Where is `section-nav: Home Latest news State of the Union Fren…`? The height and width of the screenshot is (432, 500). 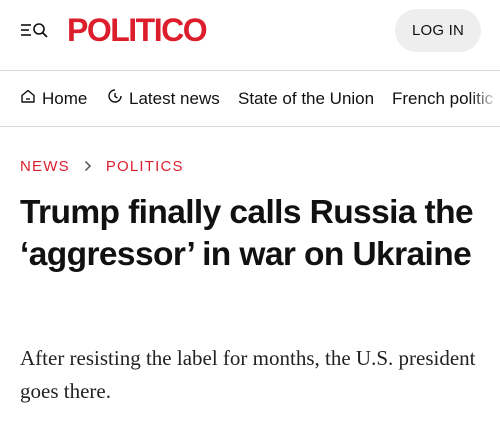 section-nav: Home Latest news State of the Union Fren… is located at coordinates (250, 99).